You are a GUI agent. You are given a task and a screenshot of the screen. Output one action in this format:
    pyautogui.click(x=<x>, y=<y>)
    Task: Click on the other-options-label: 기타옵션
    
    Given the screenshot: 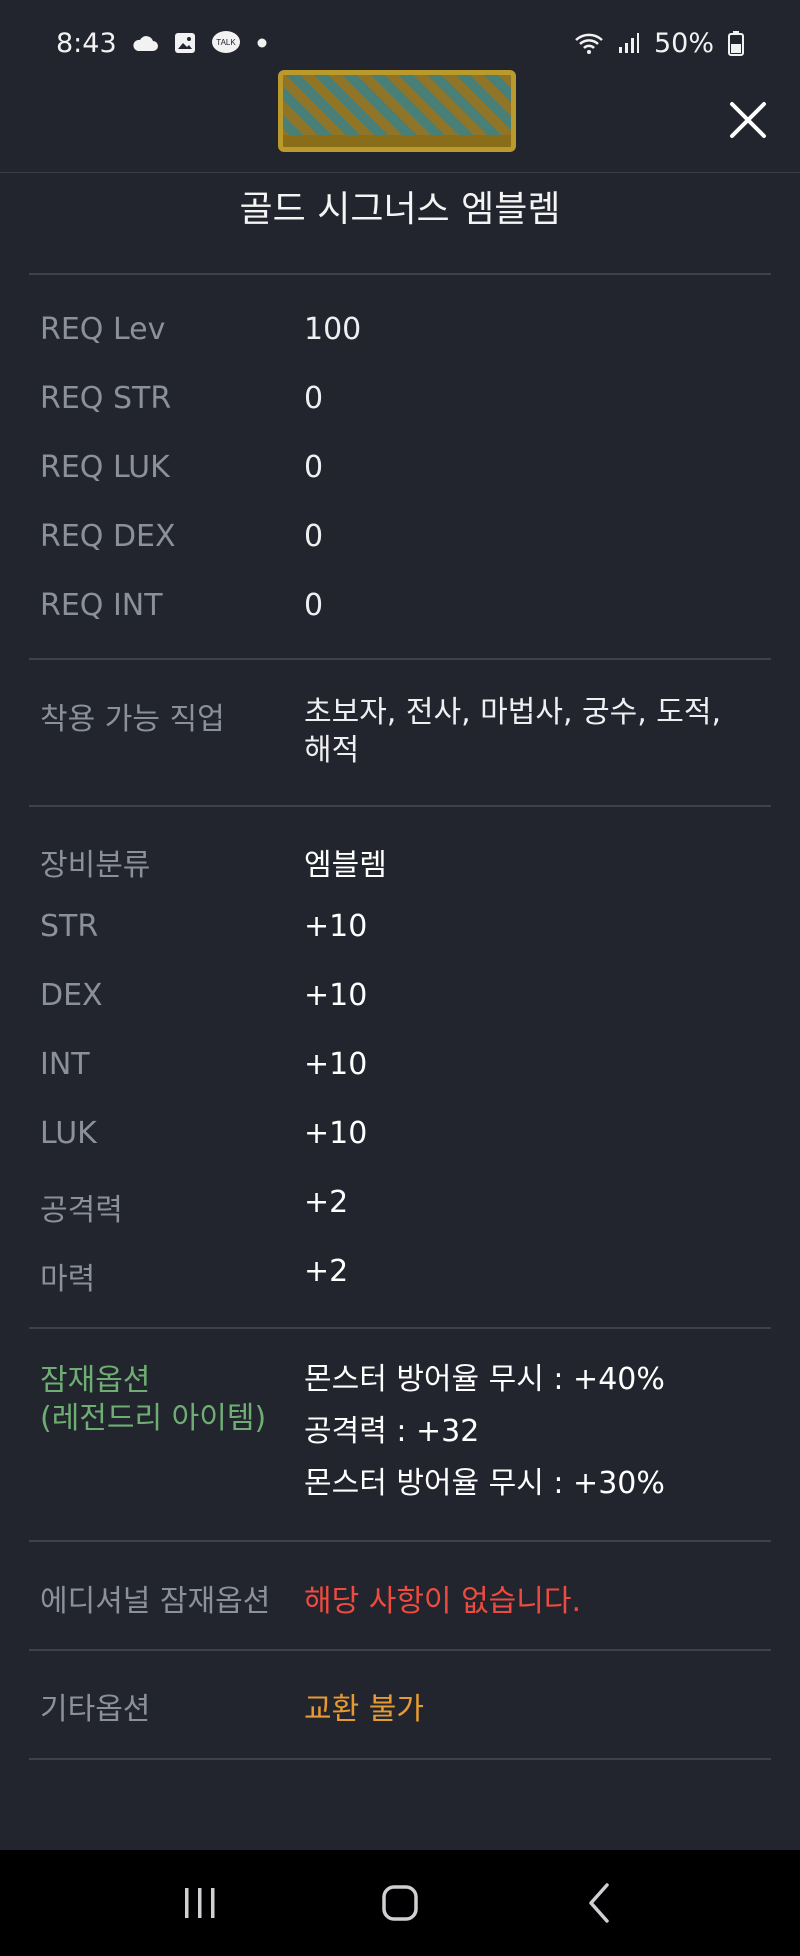 What is the action you would take?
    pyautogui.click(x=95, y=1709)
    